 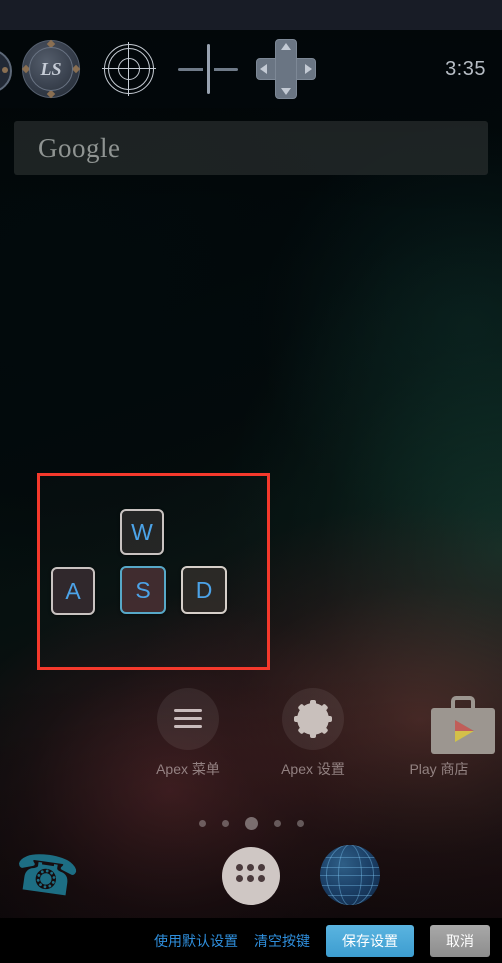 What do you see at coordinates (251, 69) in the screenshot?
I see `game-controls-toolbar: LS 3:35` at bounding box center [251, 69].